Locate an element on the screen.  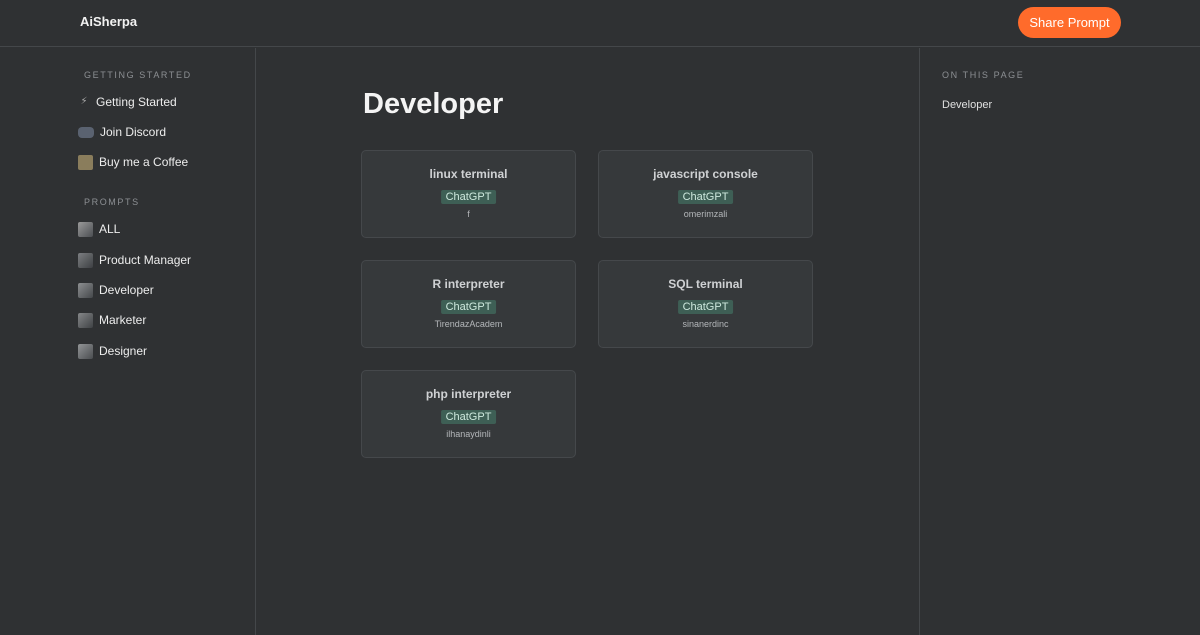
coffee-icon is located at coordinates (85, 162).